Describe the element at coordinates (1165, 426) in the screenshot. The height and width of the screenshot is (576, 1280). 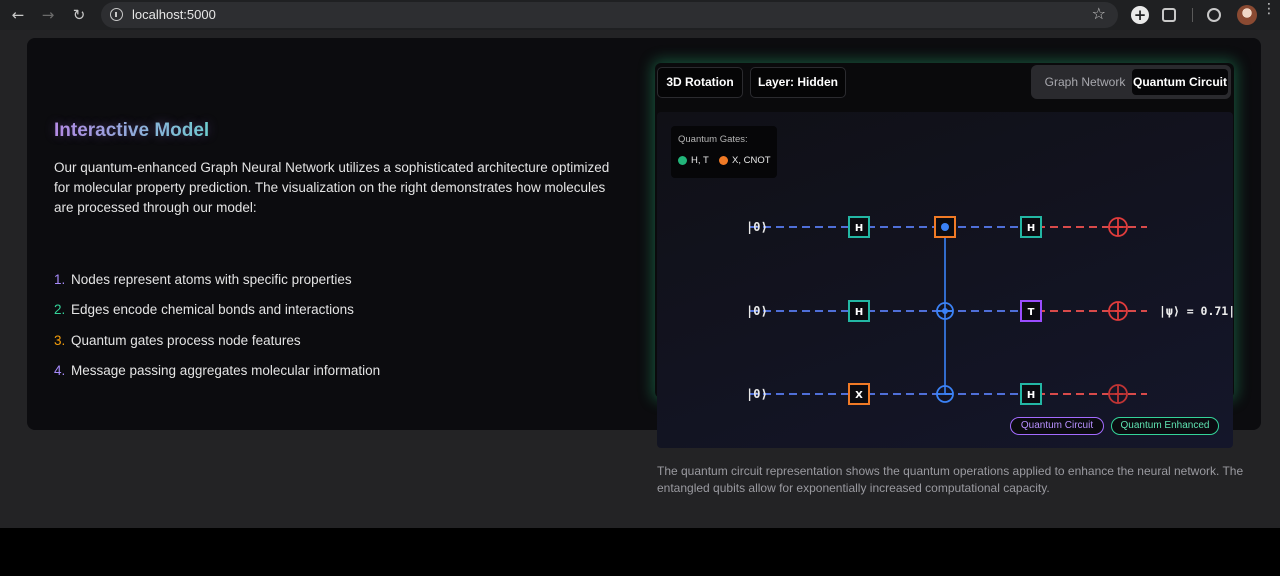
I see `quantum-enhanced-tag: Quantum Enhanced` at that location.